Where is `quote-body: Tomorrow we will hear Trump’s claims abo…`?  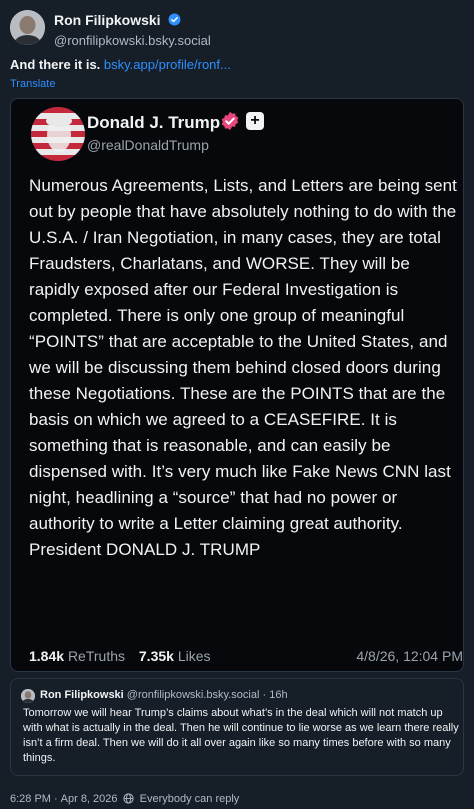
quote-body: Tomorrow we will hear Trump’s claims abo… is located at coordinates (241, 735).